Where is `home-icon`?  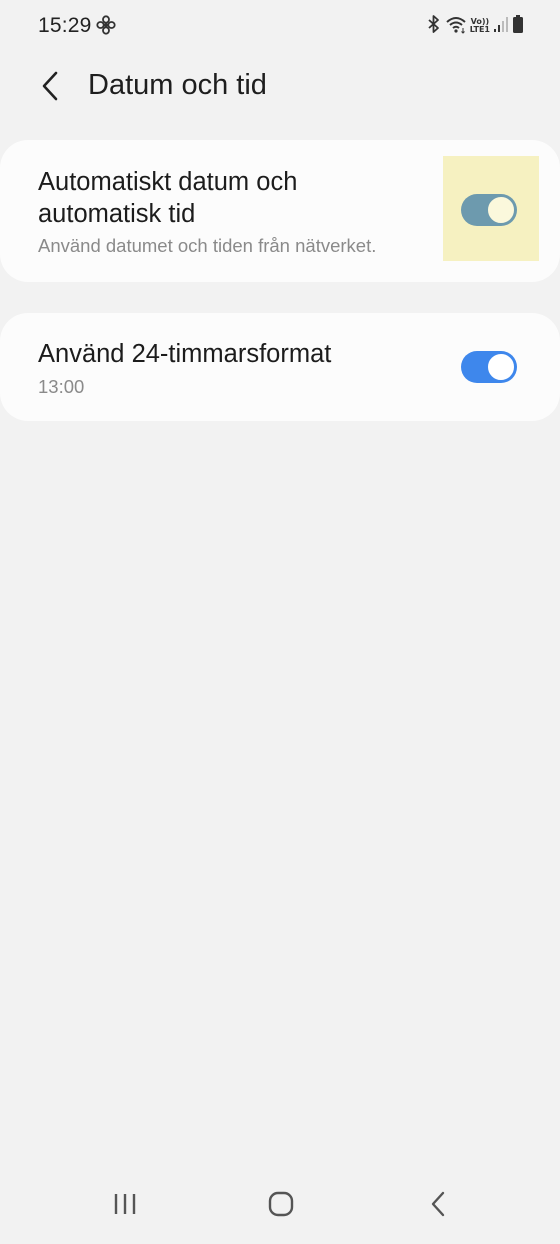
home-icon is located at coordinates (281, 1204).